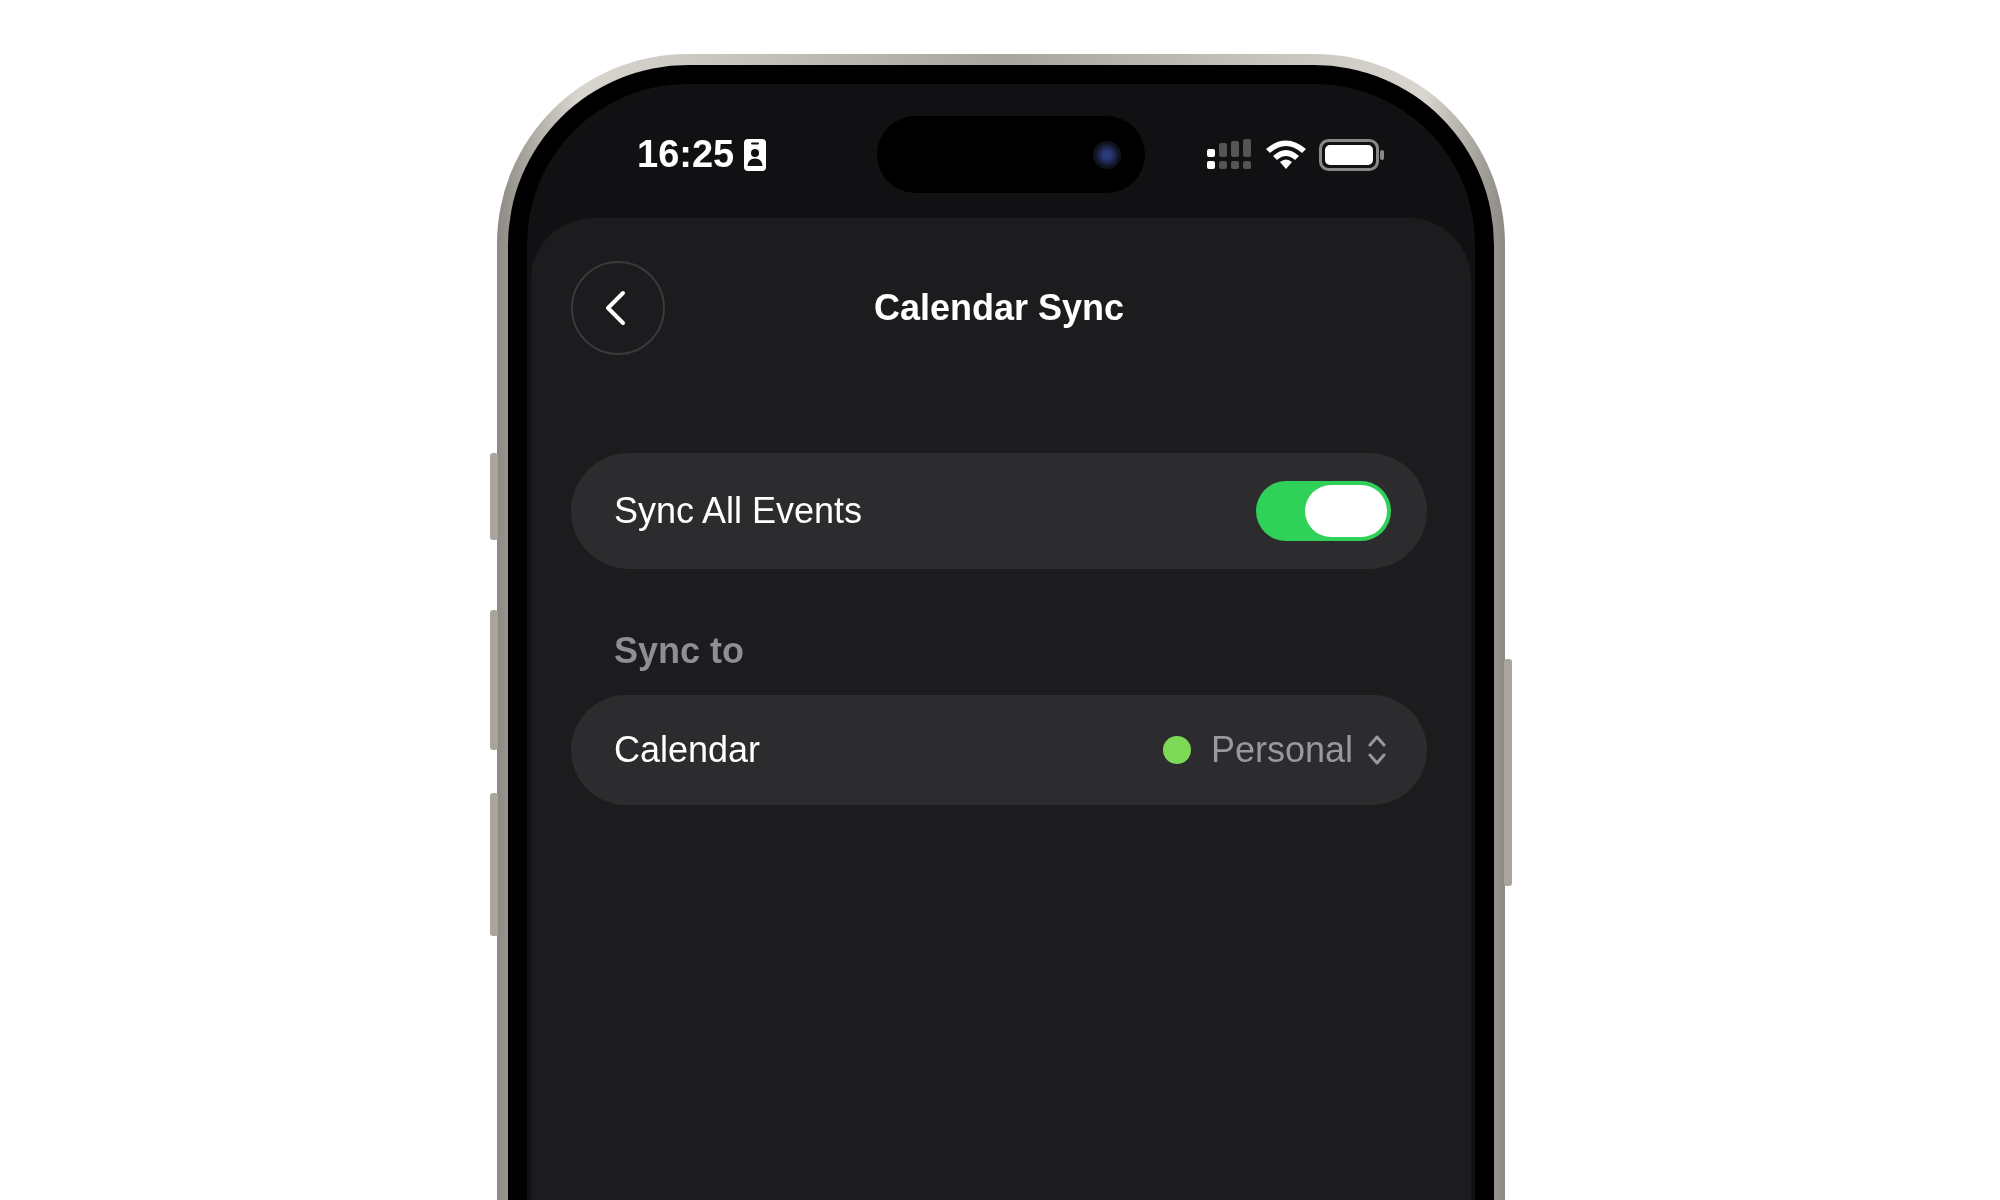 This screenshot has height=1200, width=2000. I want to click on battery-icon, so click(1352, 154).